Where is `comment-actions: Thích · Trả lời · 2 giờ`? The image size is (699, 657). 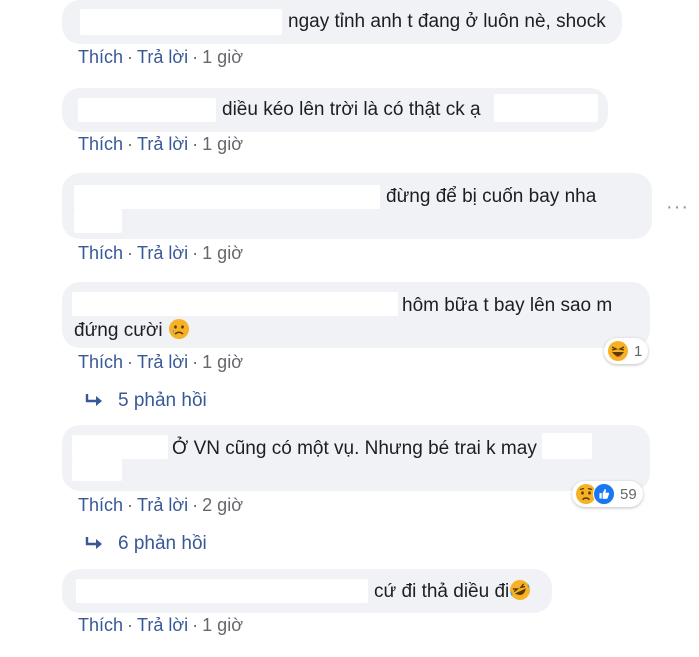 comment-actions: Thích · Trả lời · 2 giờ is located at coordinates (160, 505).